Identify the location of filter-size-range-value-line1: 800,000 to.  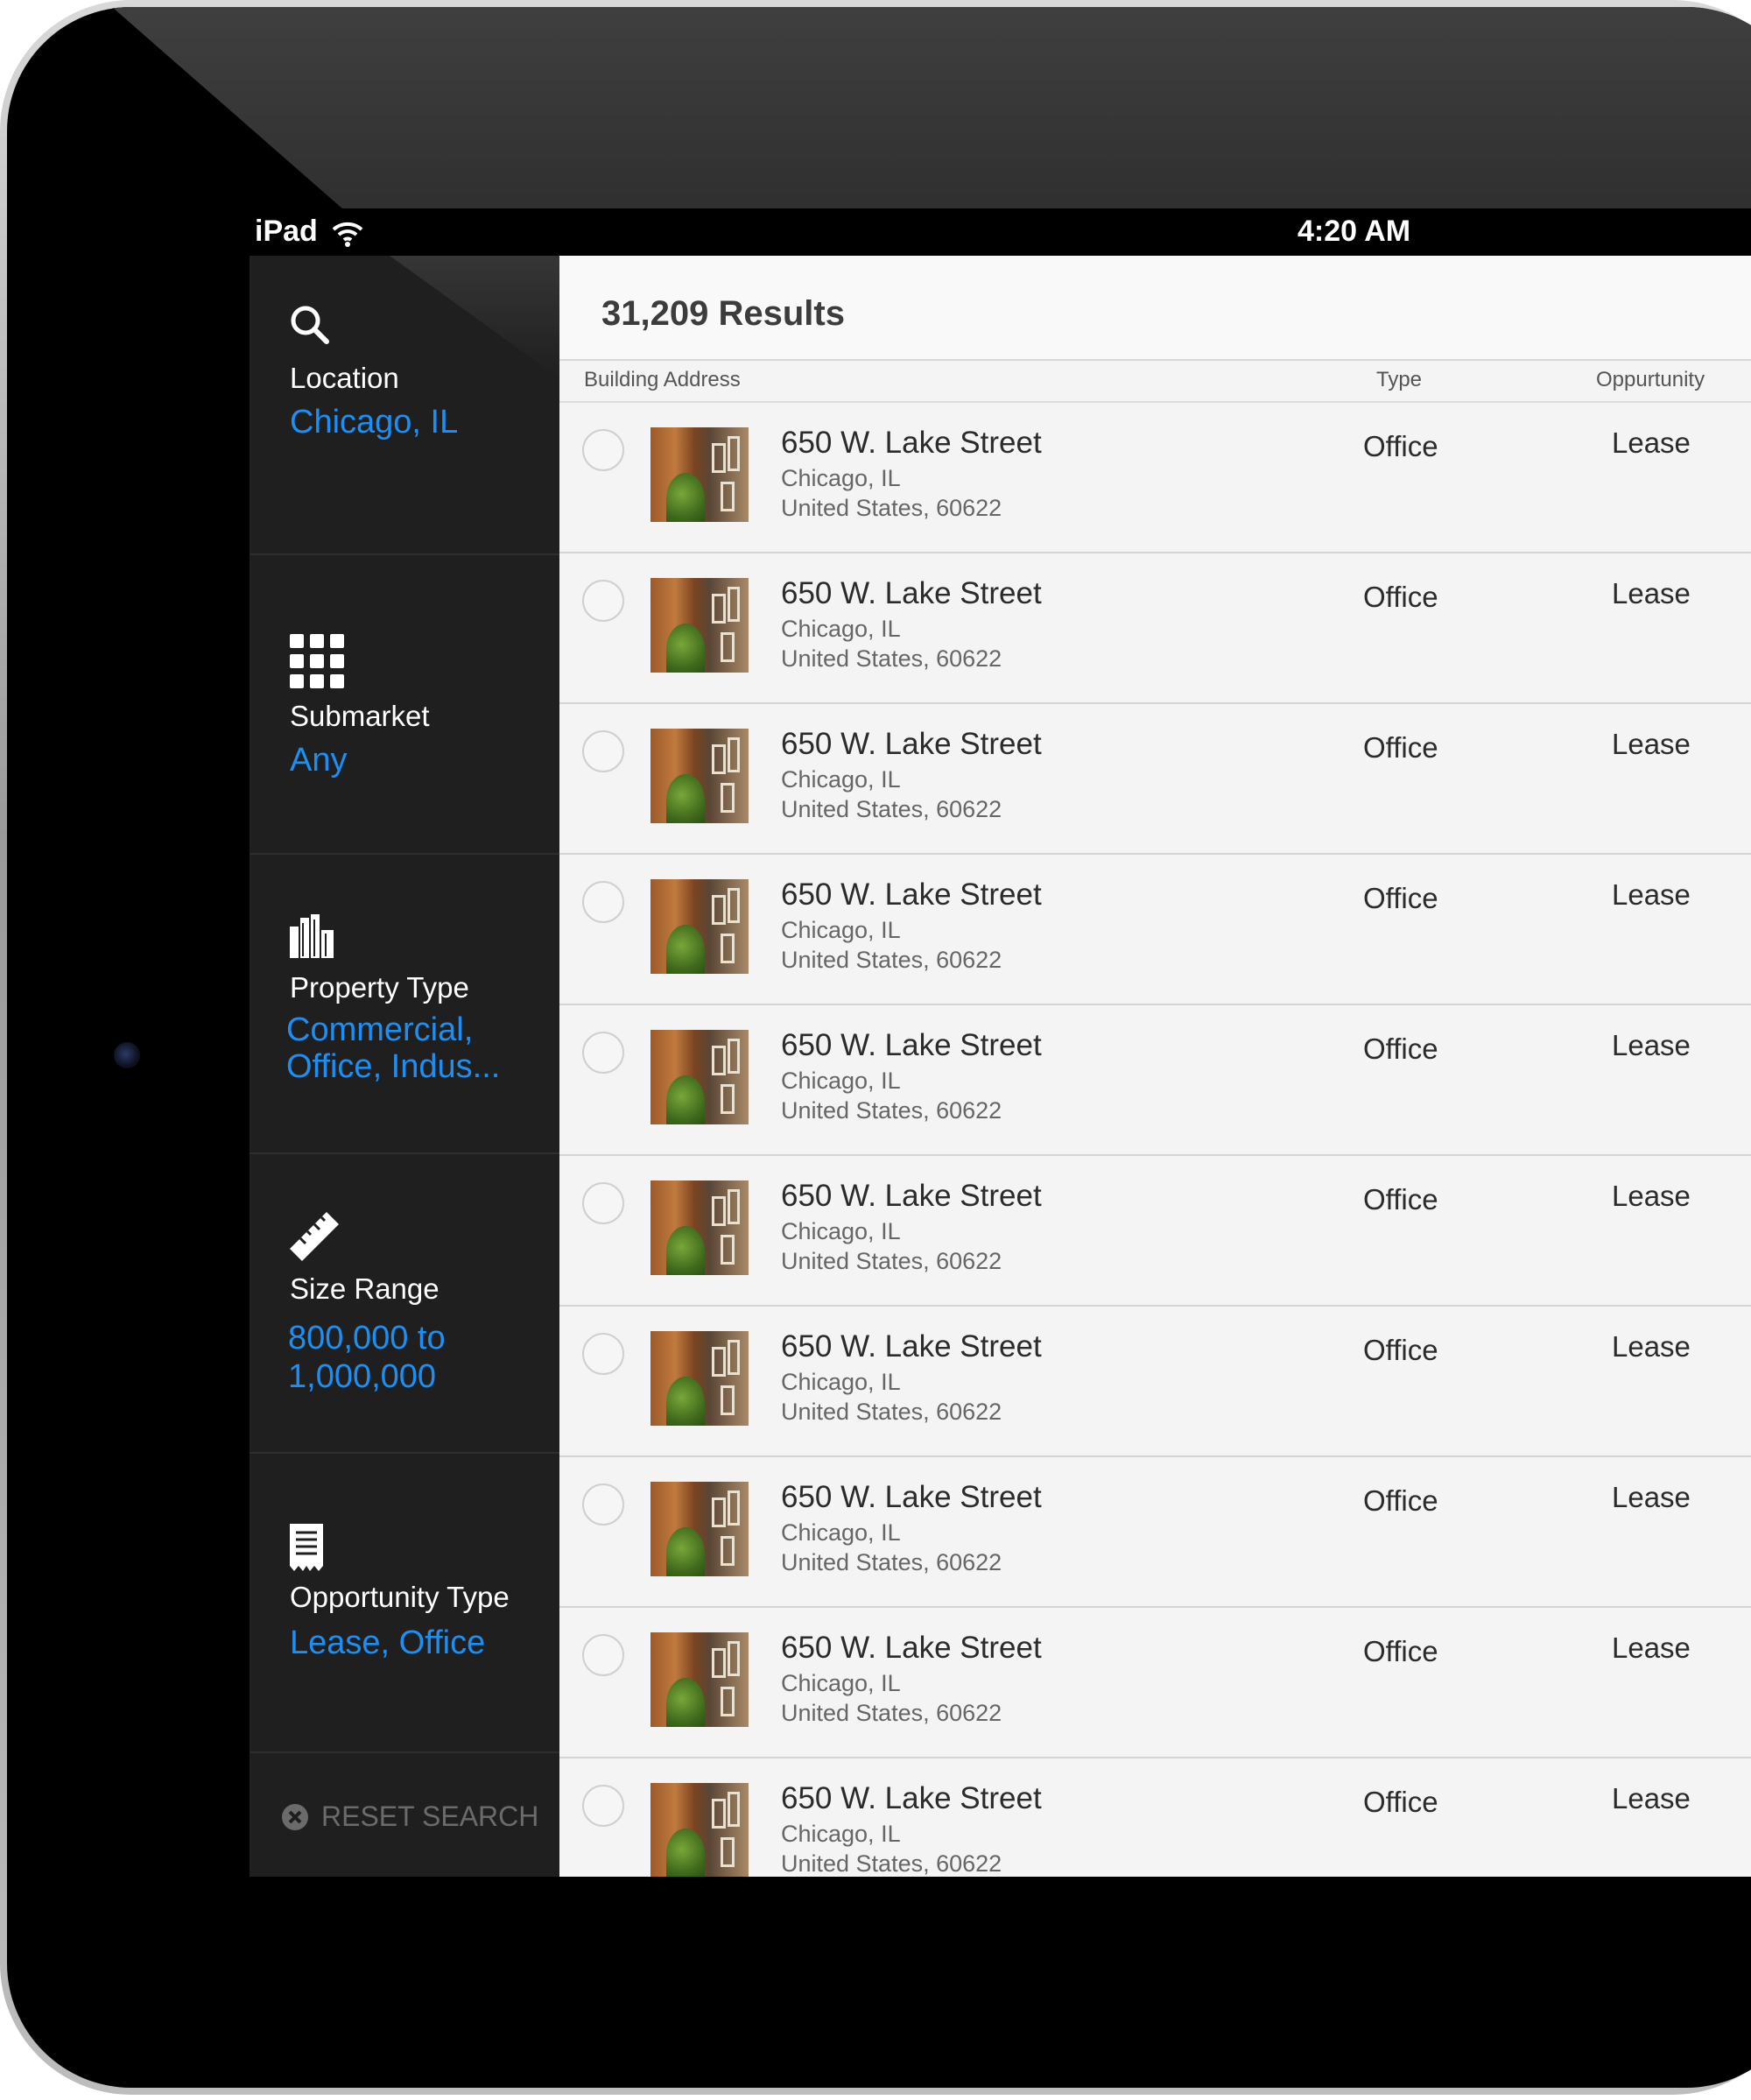
(367, 1338).